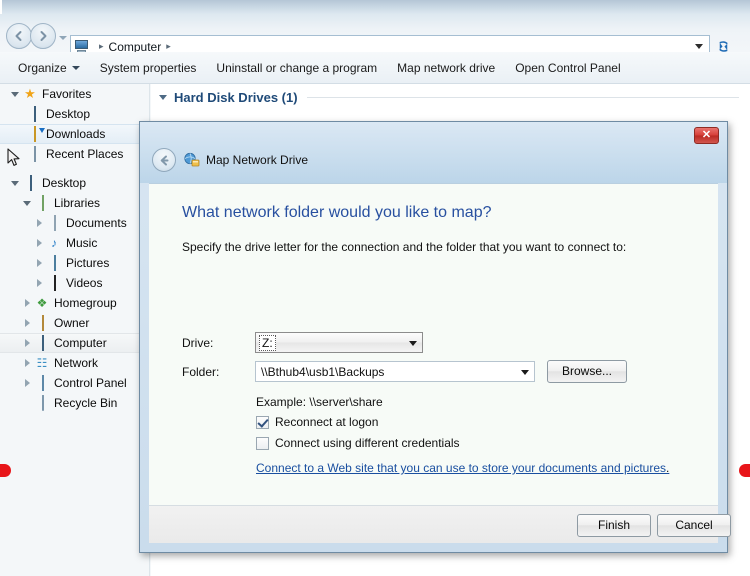 Image resolution: width=750 pixels, height=576 pixels. Describe the element at coordinates (77, 203) in the screenshot. I see `sidebar-item-label: Libraries` at that location.